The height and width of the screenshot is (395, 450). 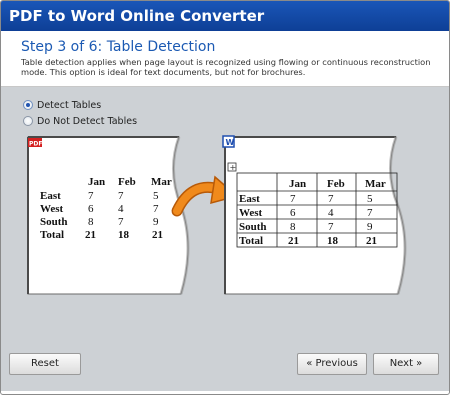 I want to click on pdf-row-label: East, so click(x=50, y=196).